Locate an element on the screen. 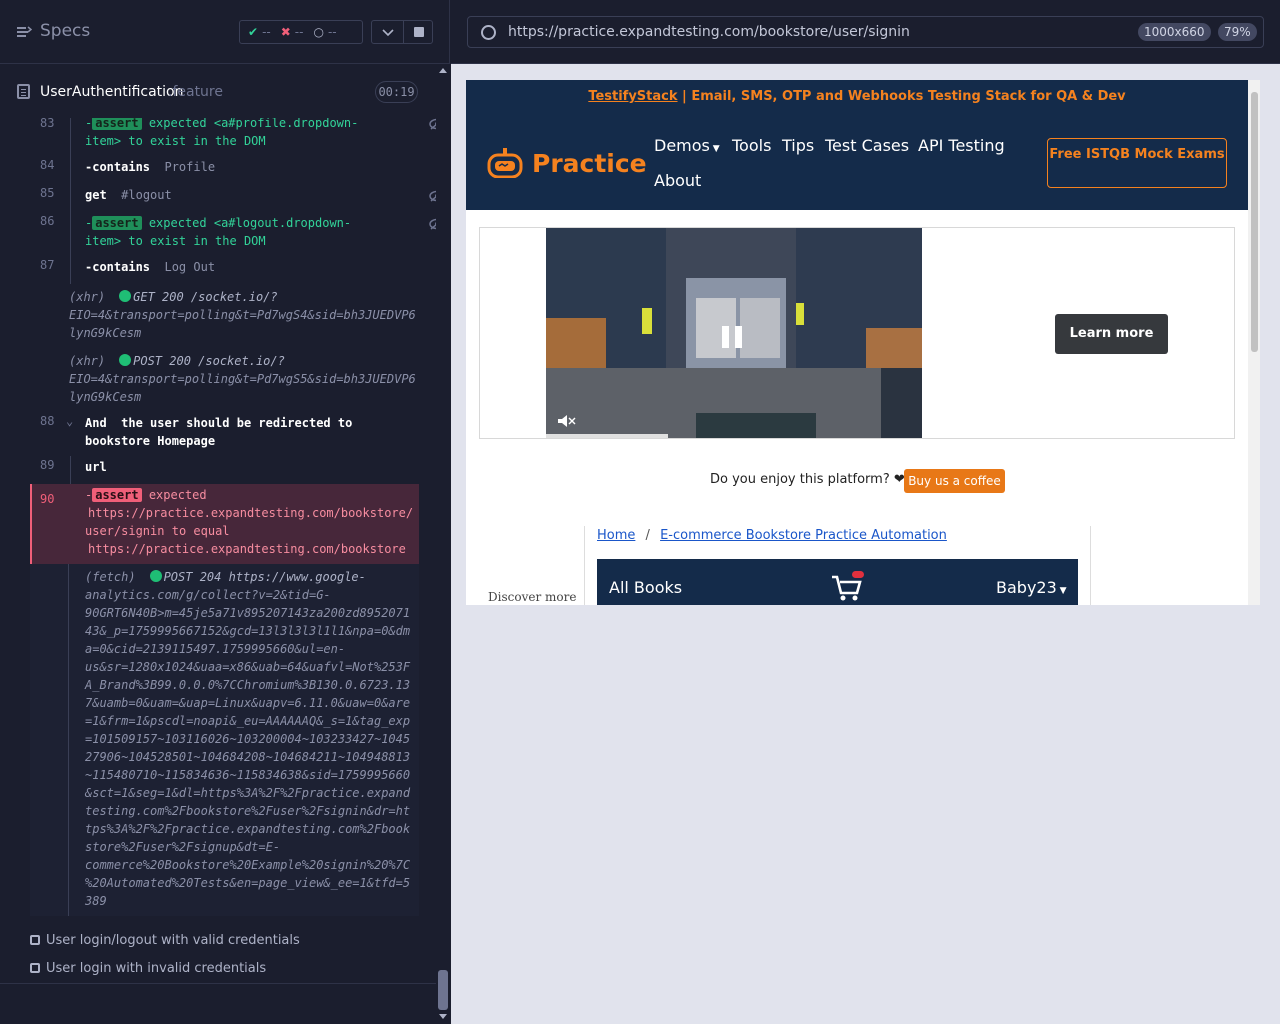 This screenshot has height=1024, width=1280. nav-test-cases: Test Cases is located at coordinates (867, 145).